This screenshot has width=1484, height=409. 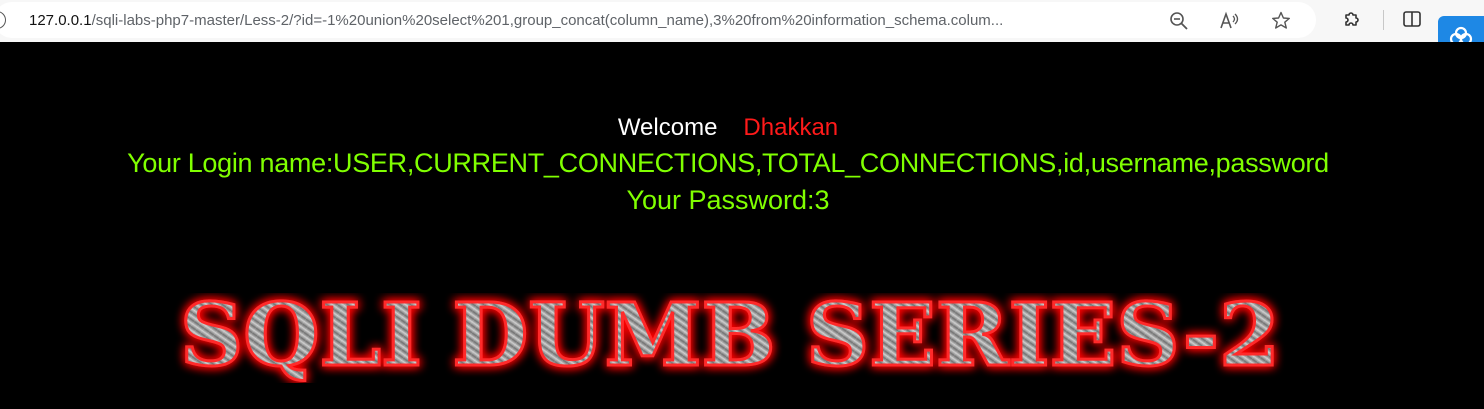 I want to click on url-host: 127.0.0.1, so click(x=60, y=20).